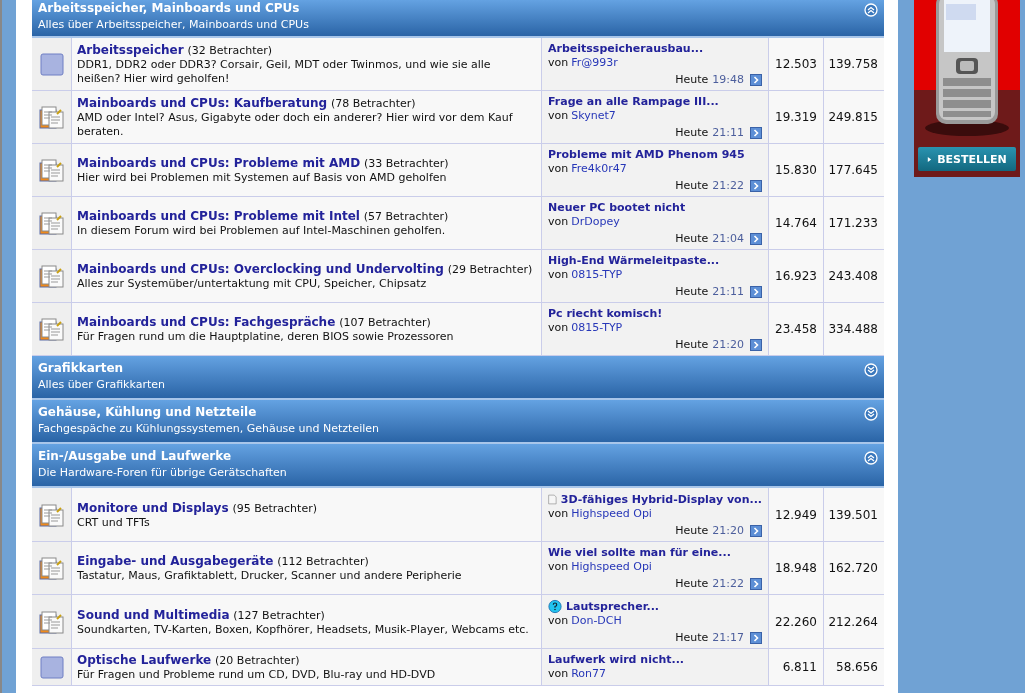 Image resolution: width=1025 pixels, height=693 pixels. Describe the element at coordinates (796, 621) in the screenshot. I see `thread-count: 22.260` at that location.